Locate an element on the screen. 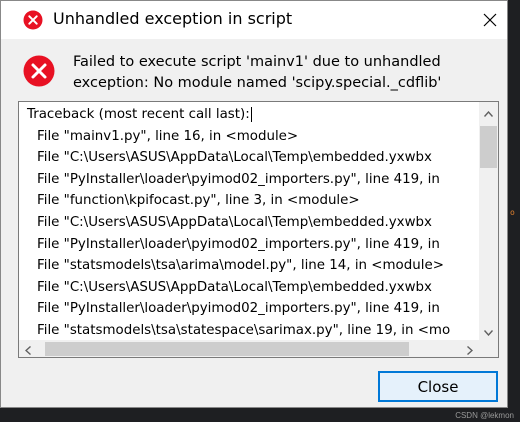 Image resolution: width=520 pixels, height=422 pixels. background-fragment: o is located at coordinates (512, 212).